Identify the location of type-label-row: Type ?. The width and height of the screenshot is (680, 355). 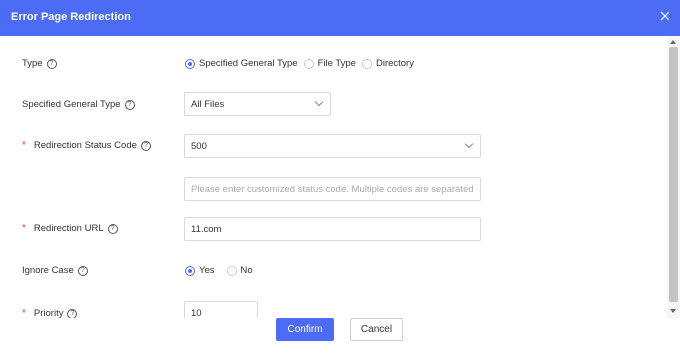
(39, 63).